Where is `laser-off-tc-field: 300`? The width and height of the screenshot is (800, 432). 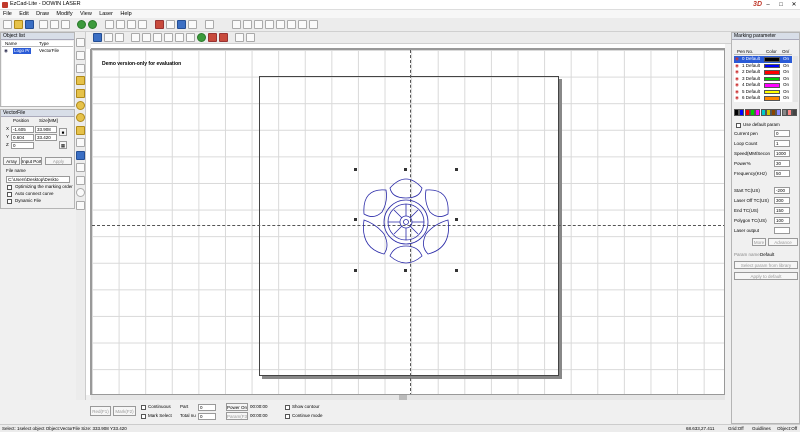 laser-off-tc-field: 300 is located at coordinates (782, 200).